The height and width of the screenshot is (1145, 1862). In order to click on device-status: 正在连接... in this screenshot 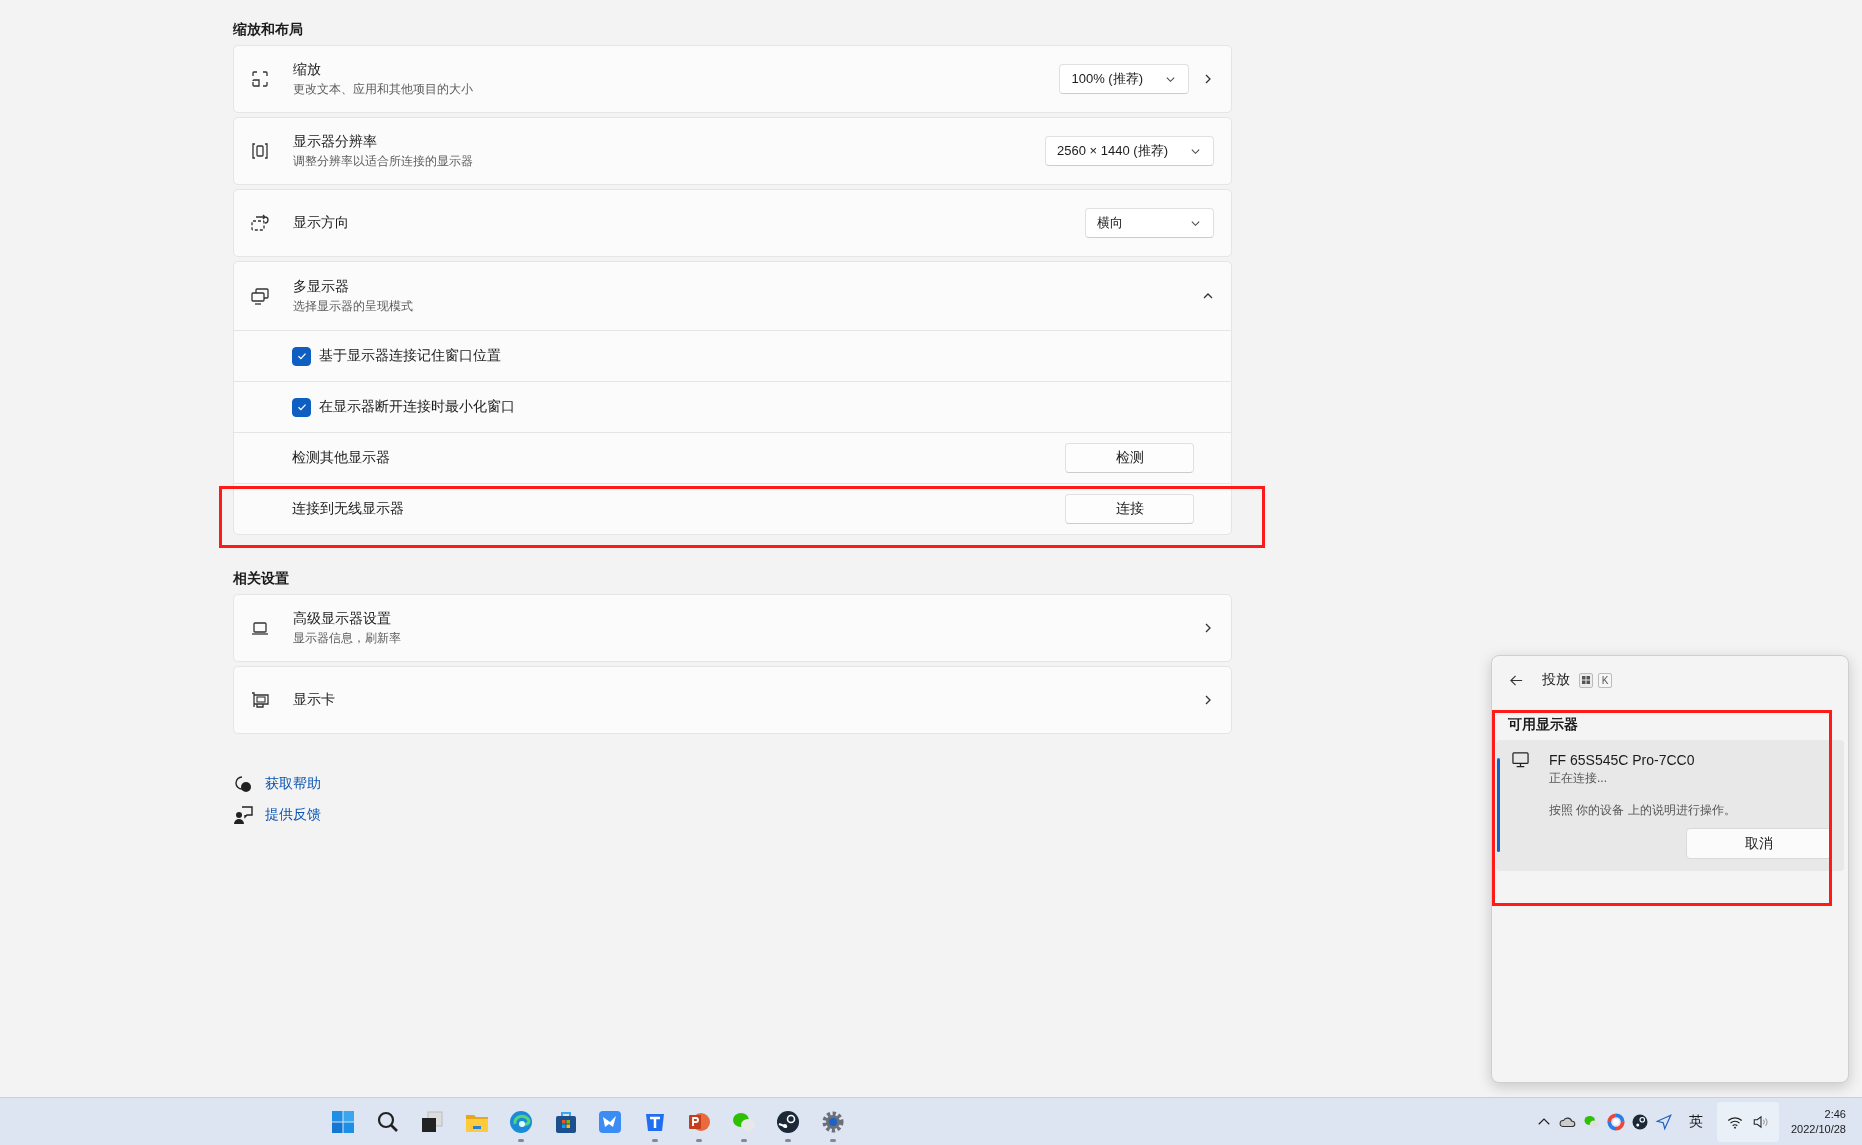, I will do `click(1578, 778)`.